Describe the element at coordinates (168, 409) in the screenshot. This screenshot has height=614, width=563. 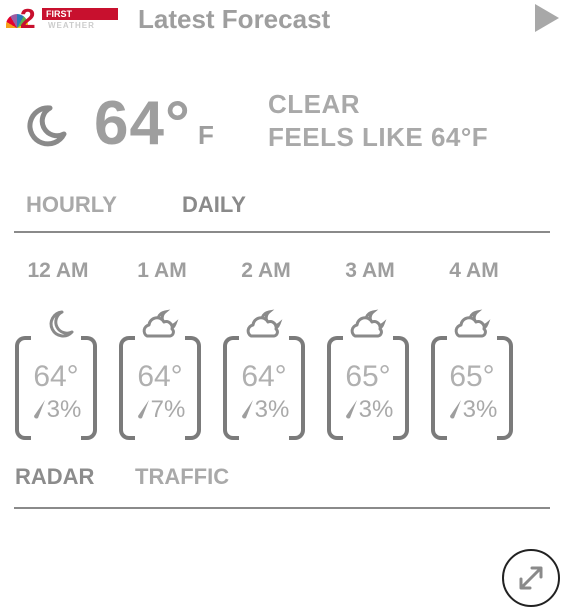
I see `hour-precip: 7%` at that location.